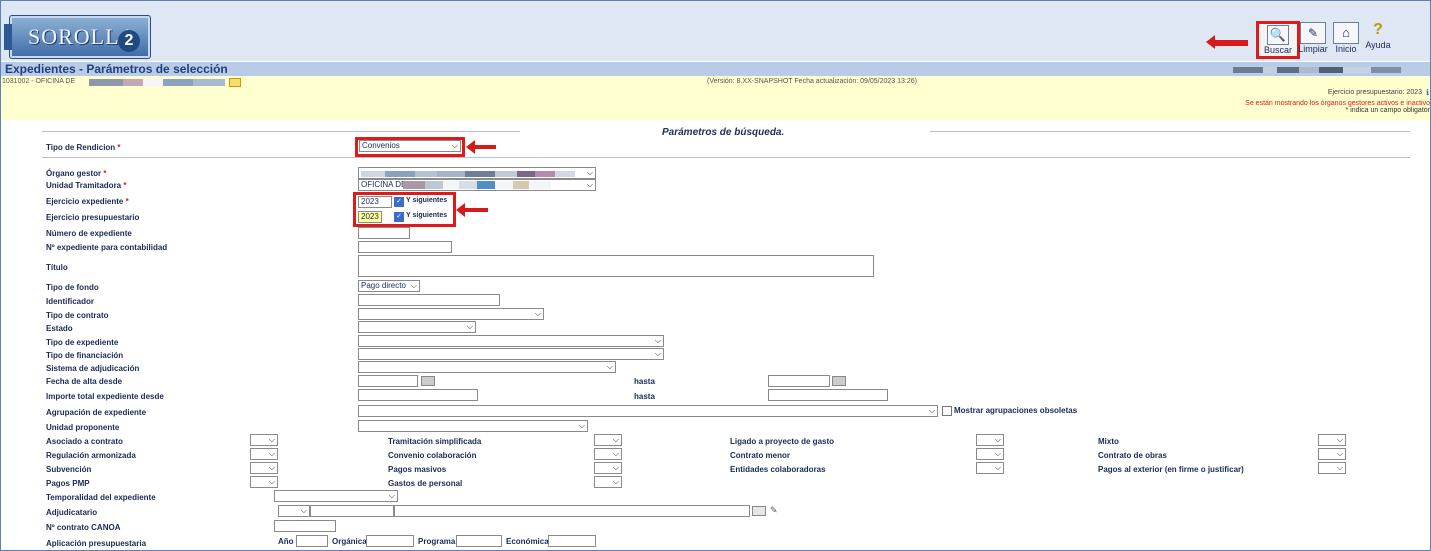  Describe the element at coordinates (723, 132) in the screenshot. I see `section-title: Parámetros de búsqueda.` at that location.